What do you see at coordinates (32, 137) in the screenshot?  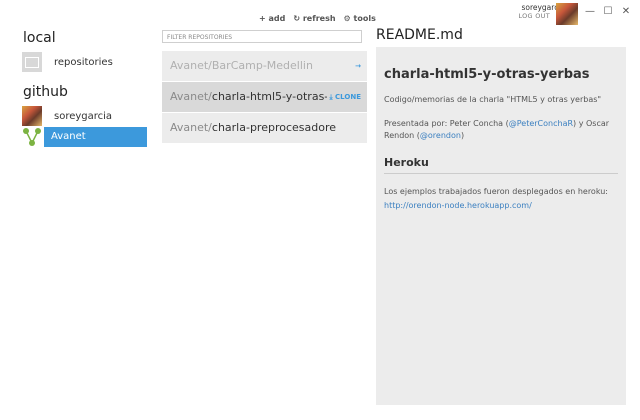 I see `org-icon` at bounding box center [32, 137].